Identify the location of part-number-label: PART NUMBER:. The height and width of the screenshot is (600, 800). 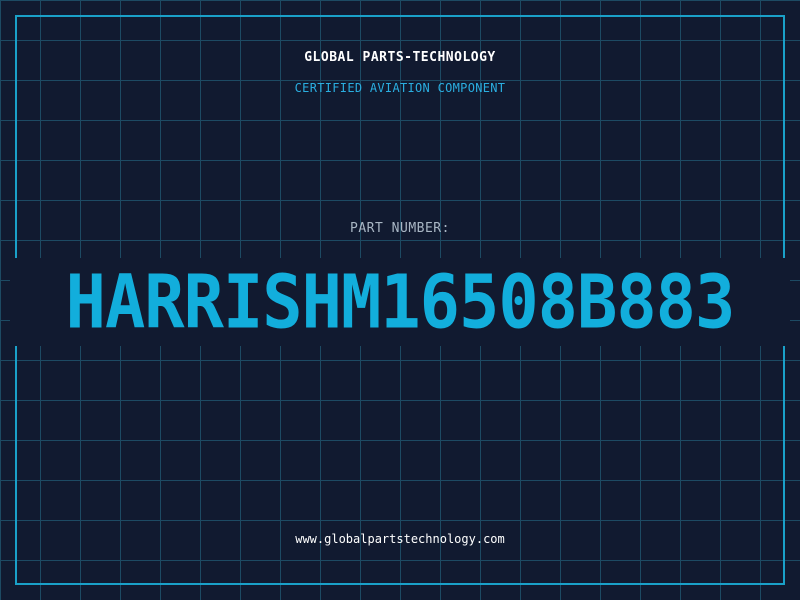
(400, 228).